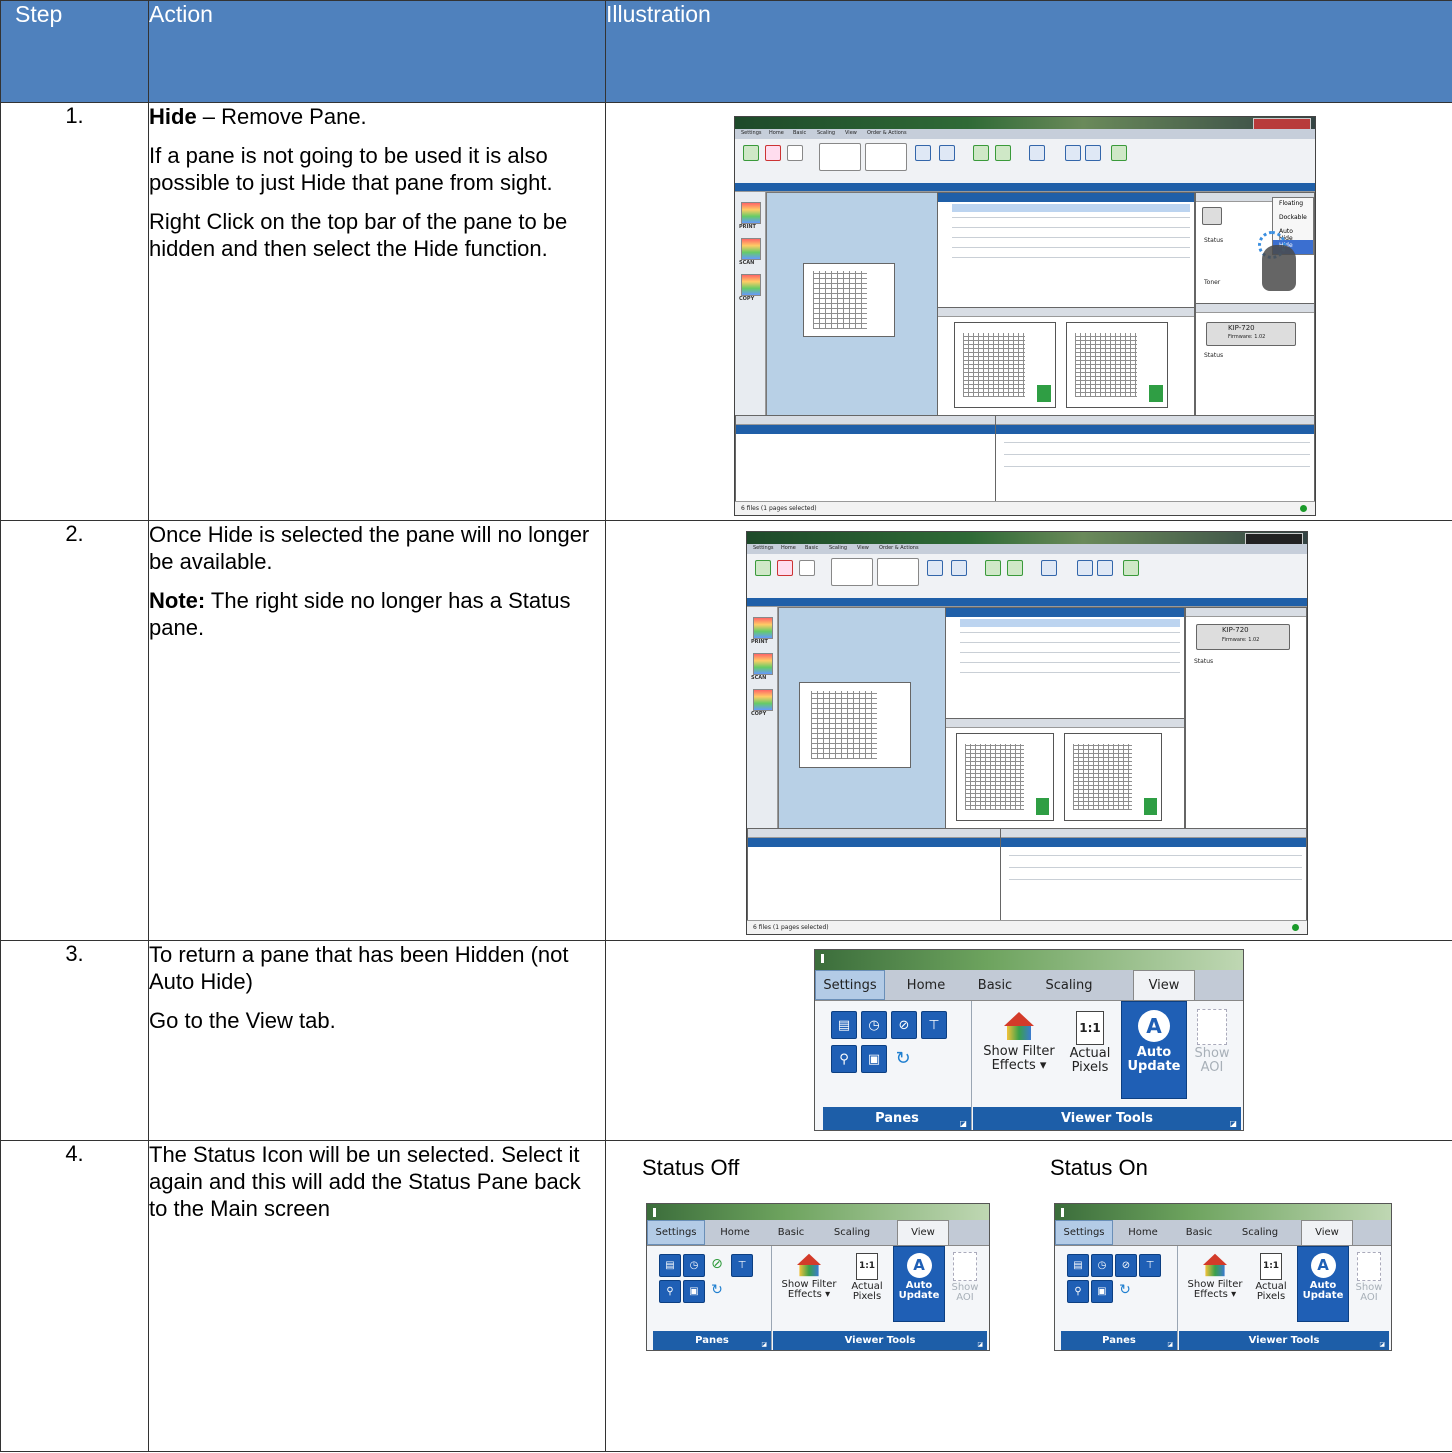 The image size is (1452, 1453). What do you see at coordinates (947, 153) in the screenshot?
I see `department-icon` at bounding box center [947, 153].